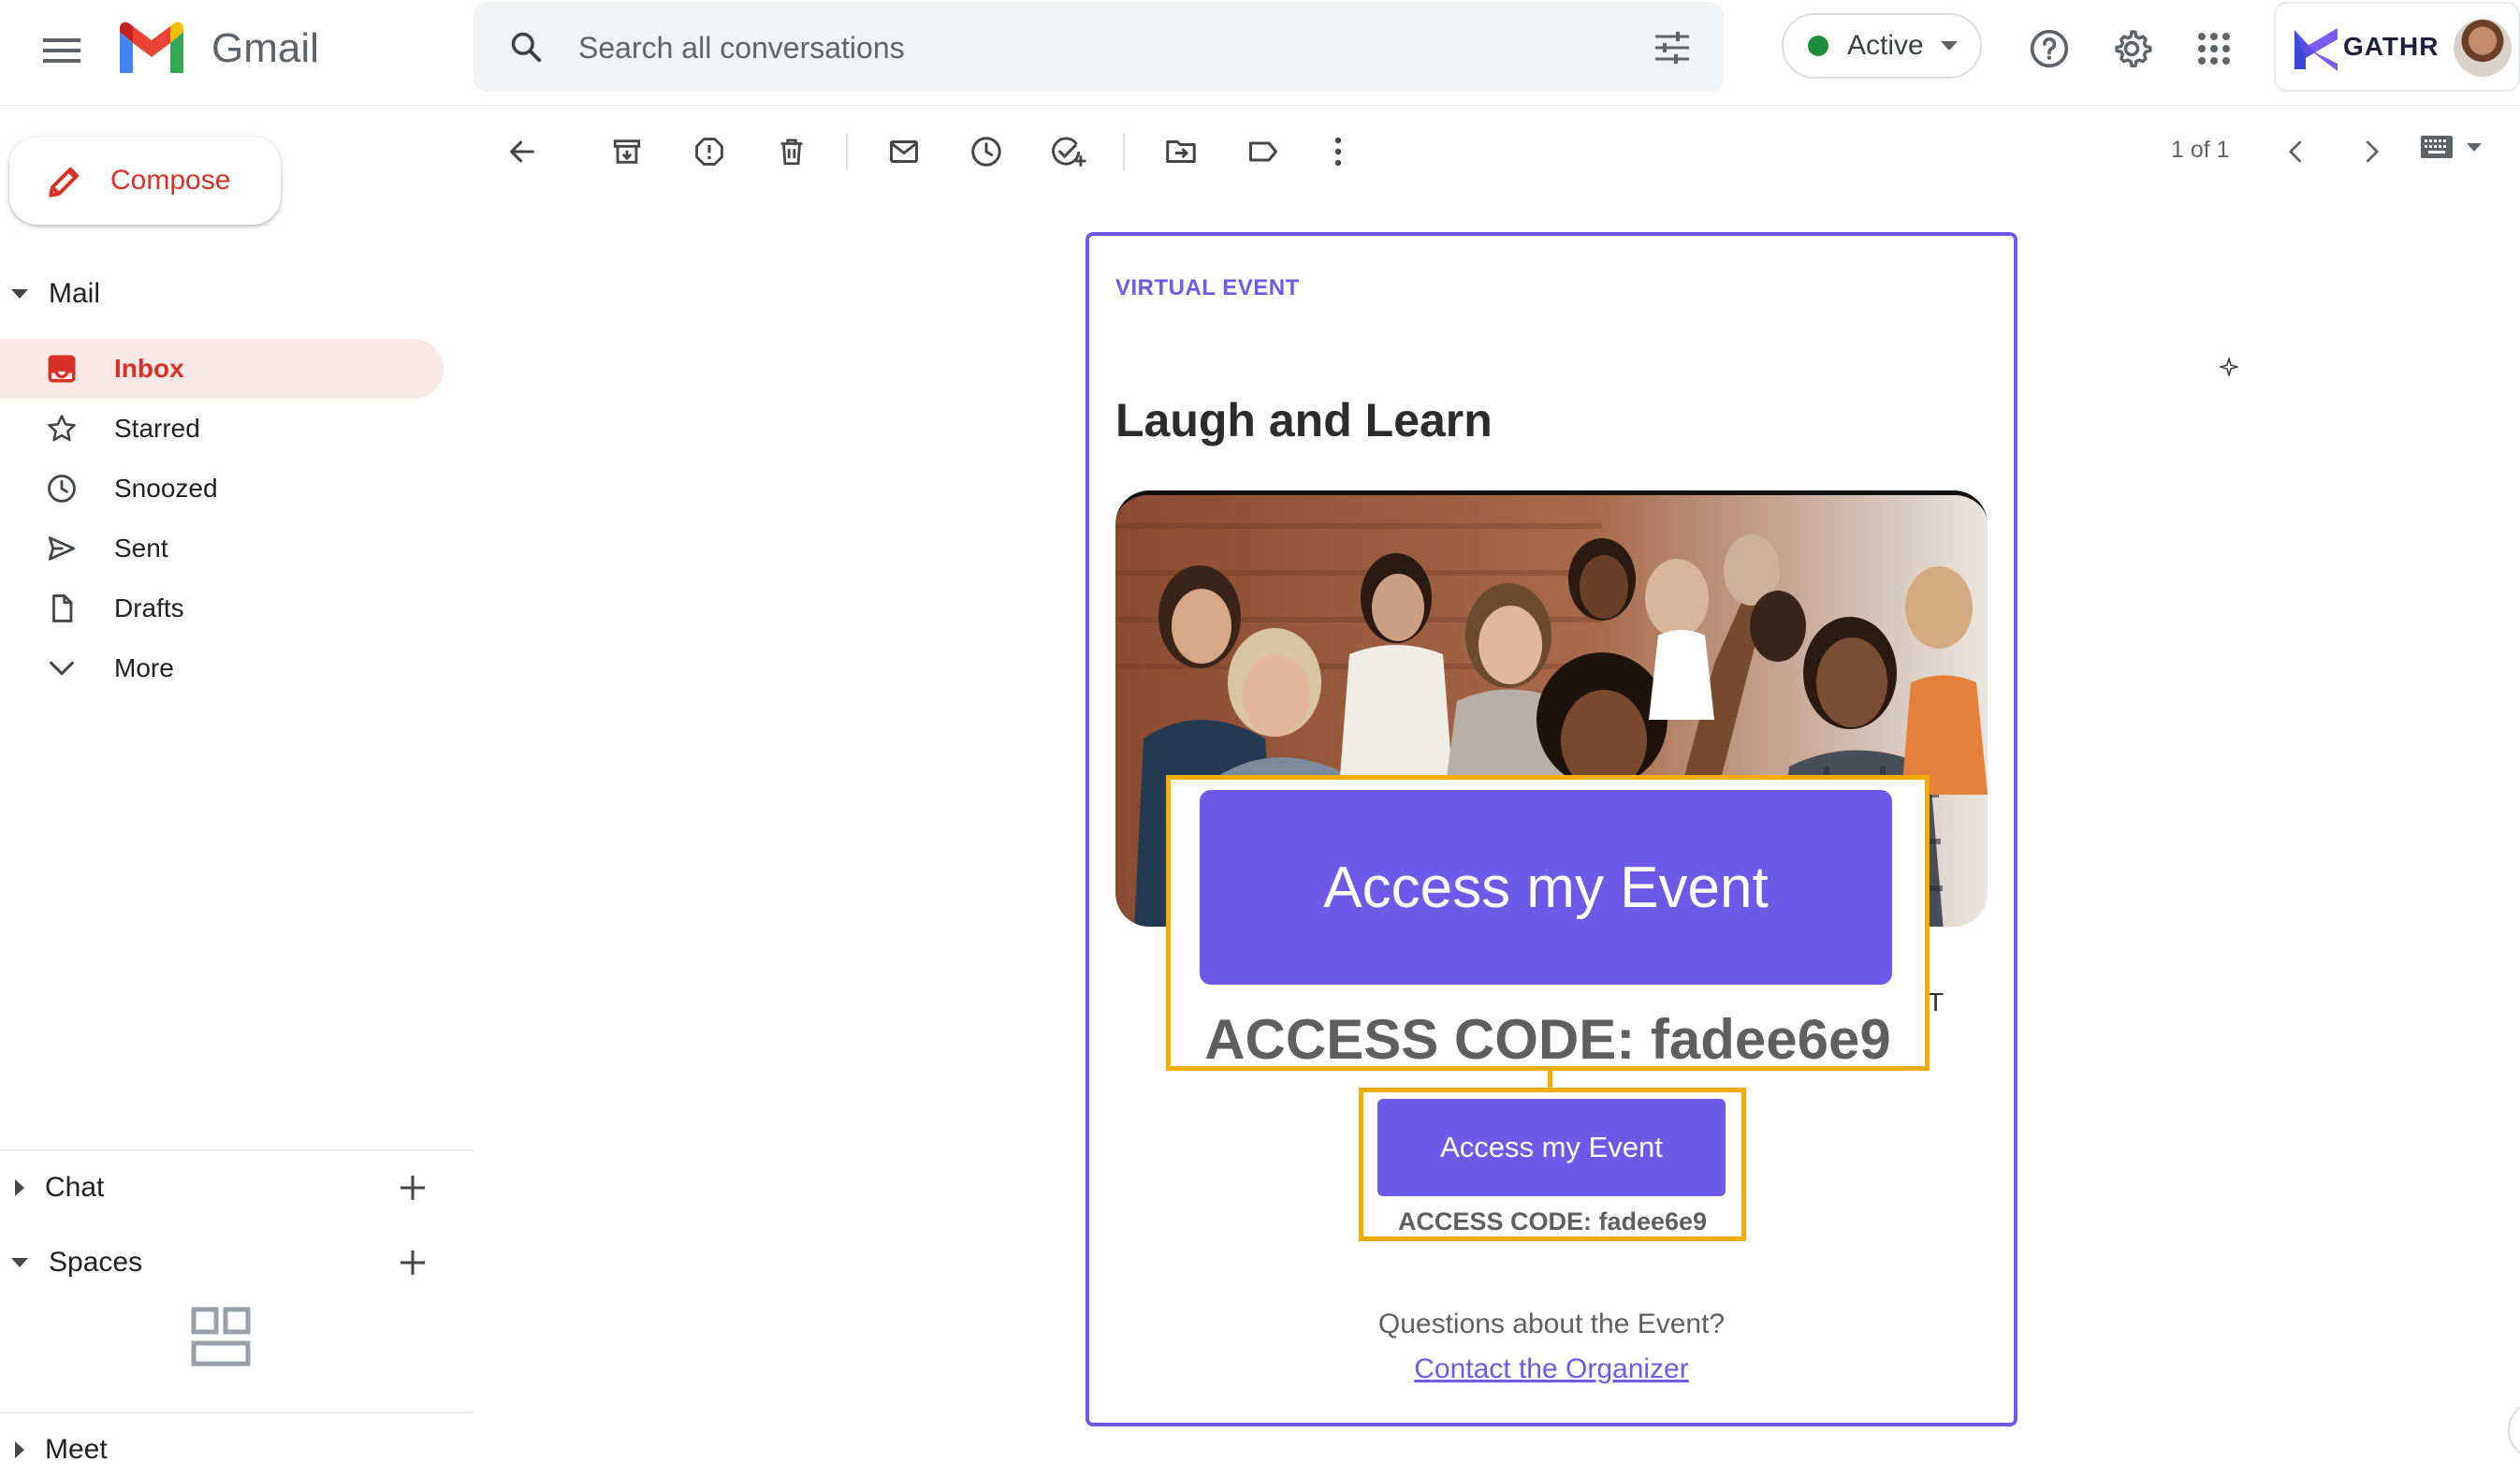  Describe the element at coordinates (61, 549) in the screenshot. I see `send-icon` at that location.